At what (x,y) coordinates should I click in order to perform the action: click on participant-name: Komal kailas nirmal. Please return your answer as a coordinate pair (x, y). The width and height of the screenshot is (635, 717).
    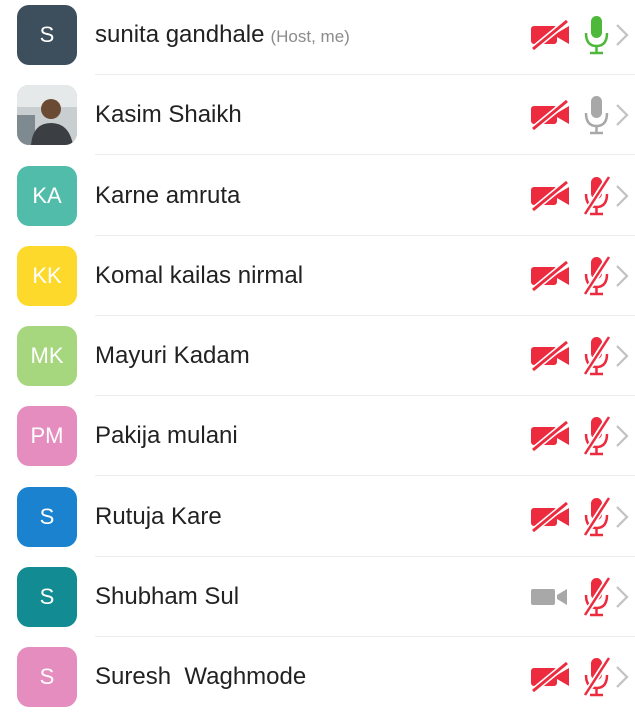
    Looking at the image, I should click on (199, 276).